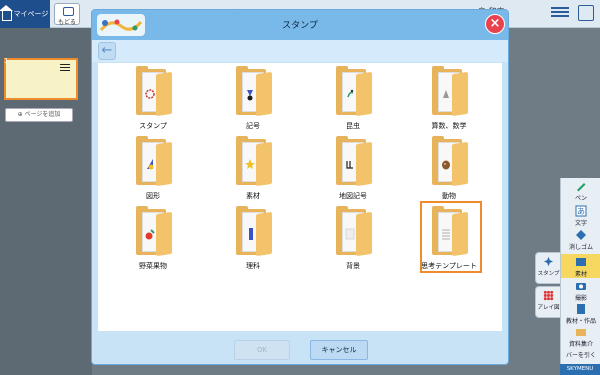  Describe the element at coordinates (581, 286) in the screenshot. I see `camera-icon` at that location.